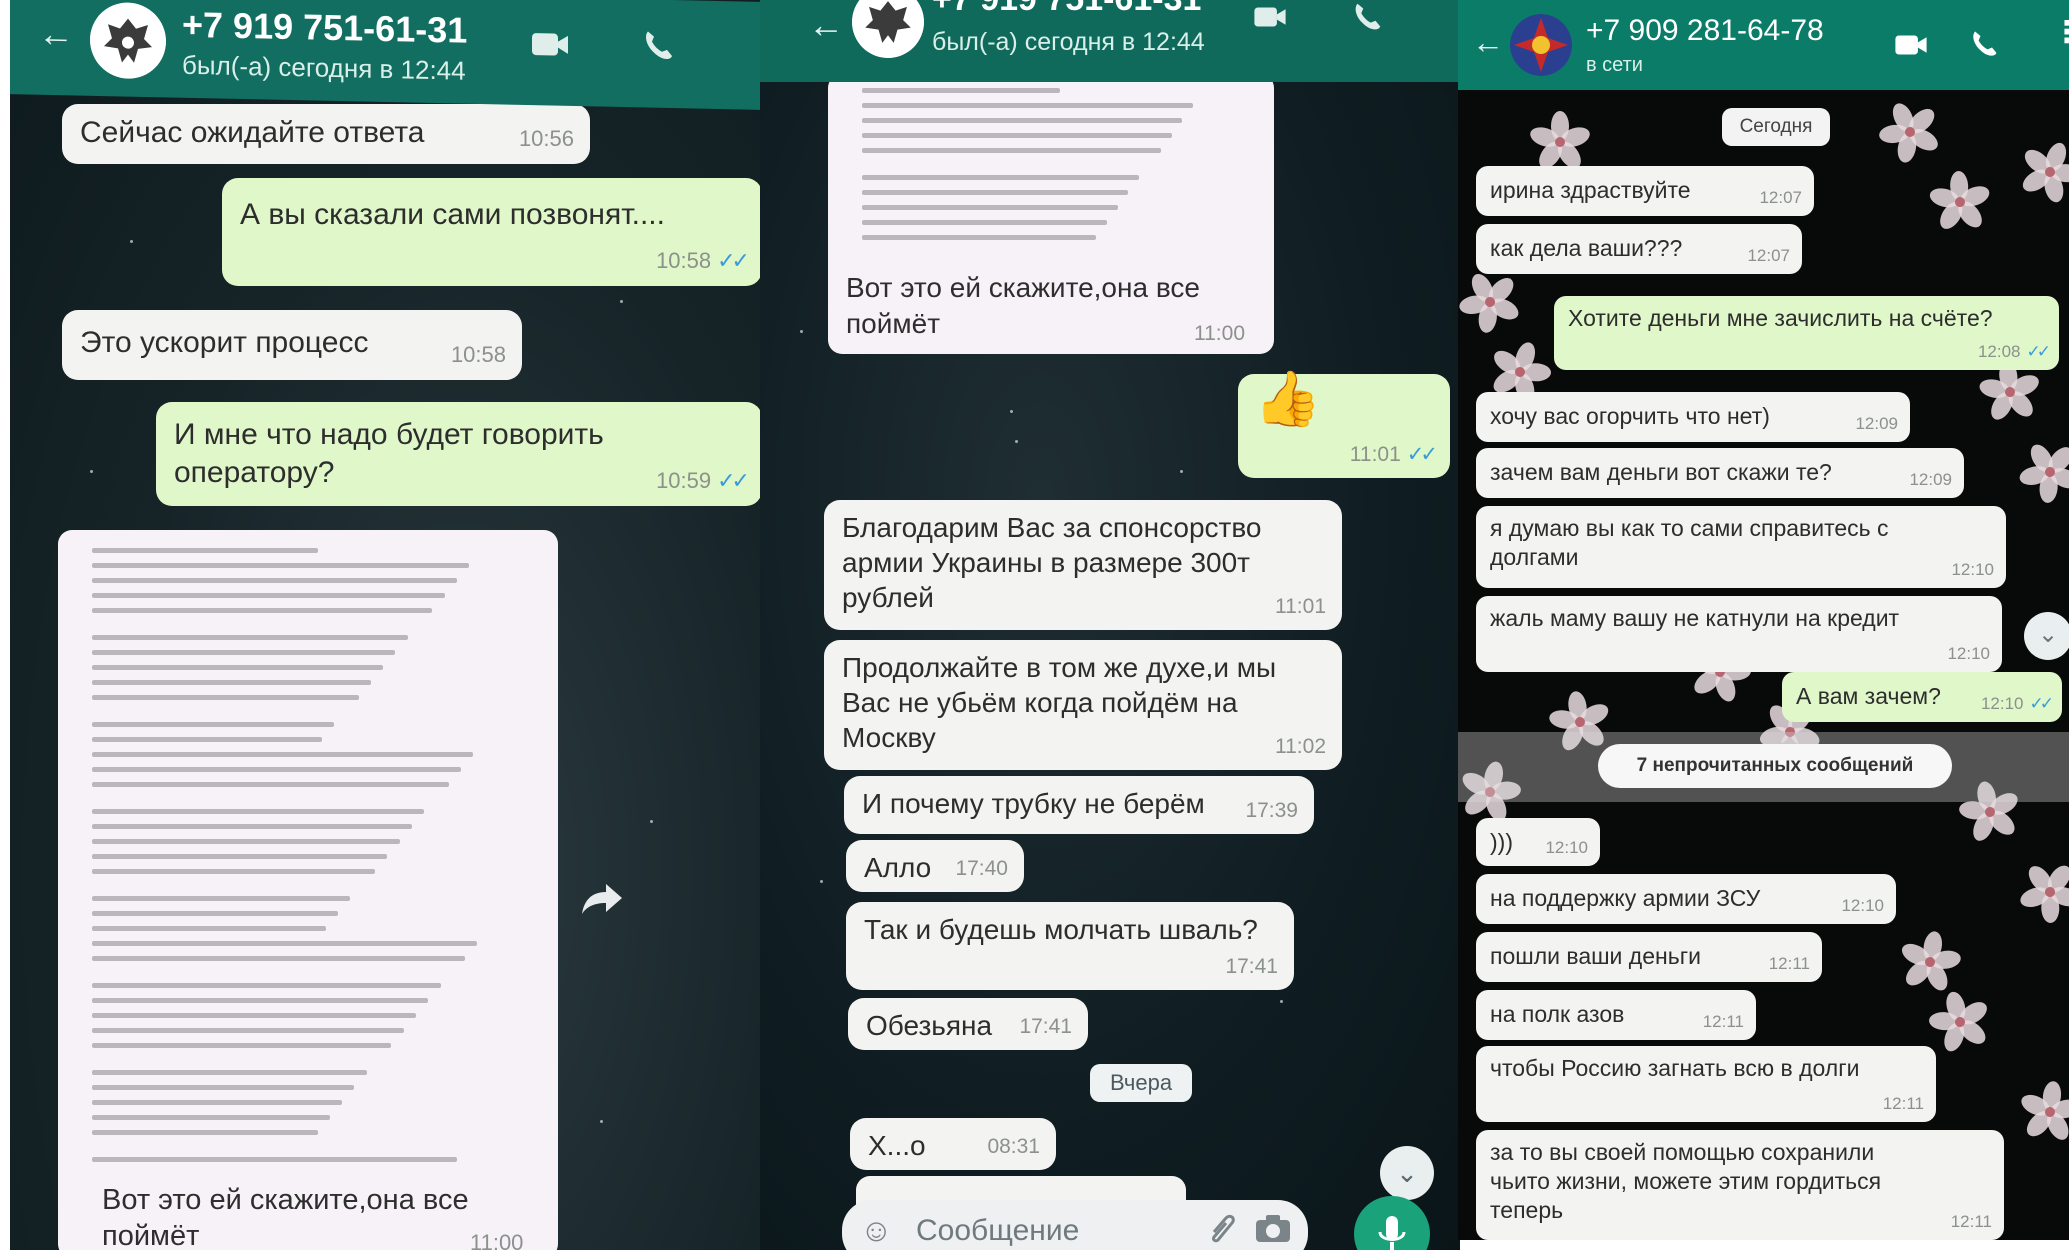  I want to click on message-bubble-outgoing: А вы сказали сами позвонят.... 10:58 ✓✓, so click(491, 232).